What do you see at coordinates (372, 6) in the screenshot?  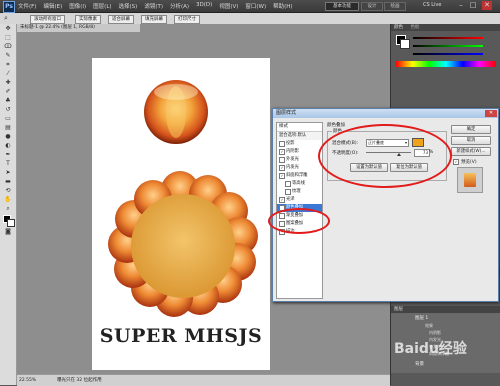 I see `workspace-design-button: 设计` at bounding box center [372, 6].